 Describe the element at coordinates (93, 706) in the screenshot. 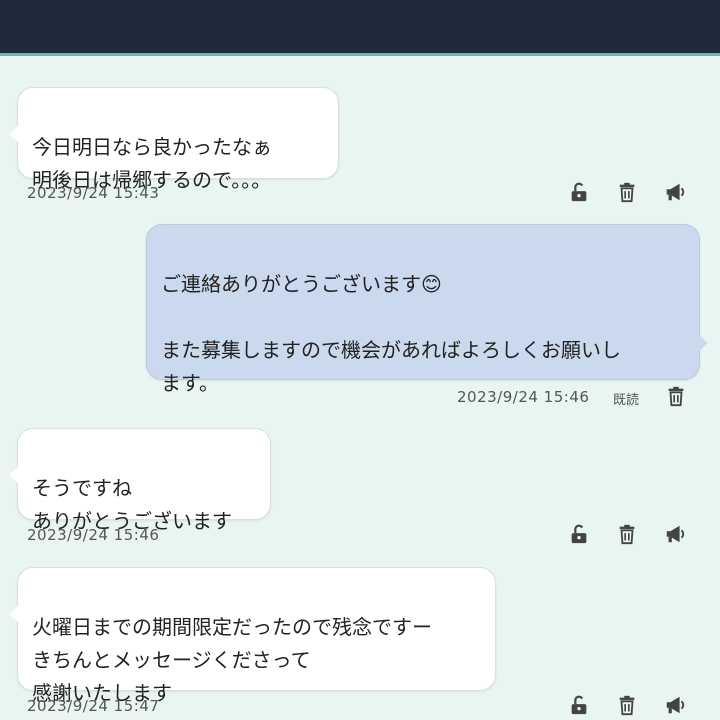

I see `message-timestamp: 2023/9/24 15:47` at that location.